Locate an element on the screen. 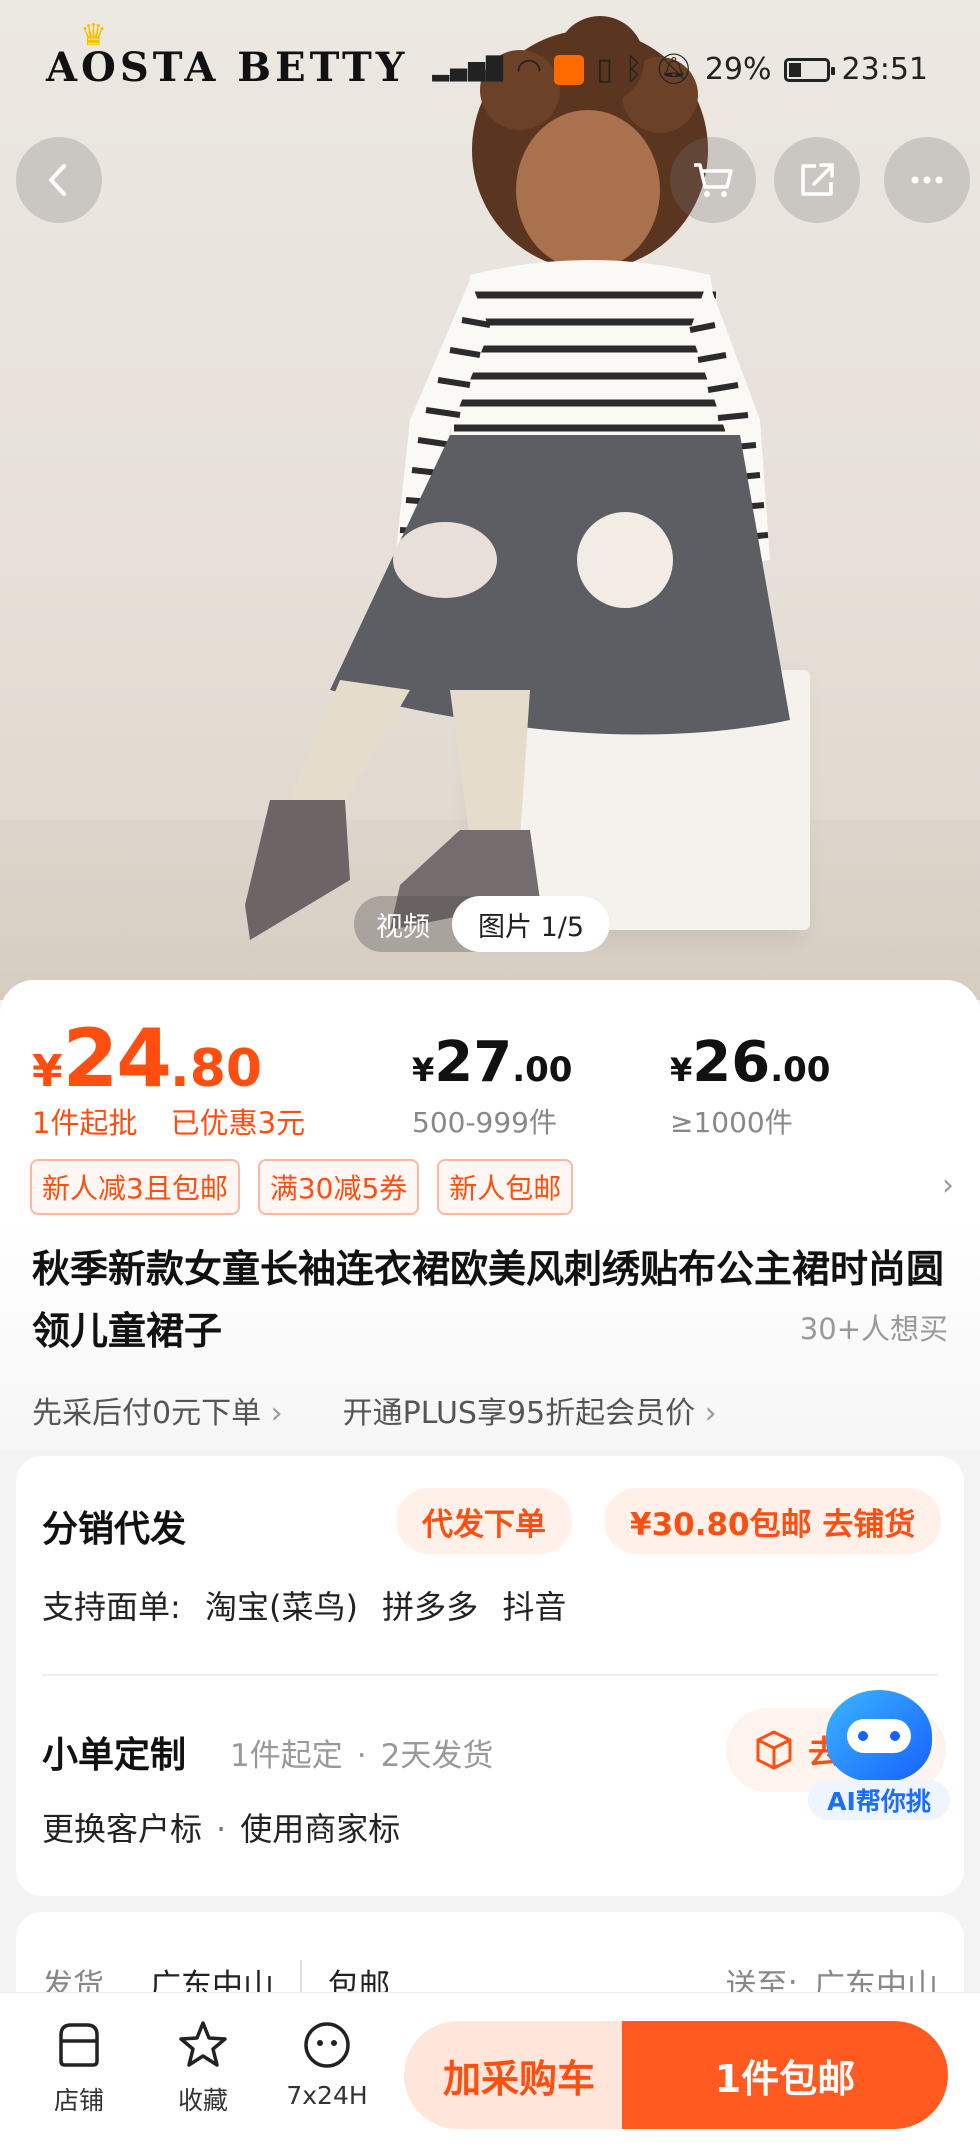 This screenshot has height=2156, width=980. back-arrow-icon is located at coordinates (57, 180).